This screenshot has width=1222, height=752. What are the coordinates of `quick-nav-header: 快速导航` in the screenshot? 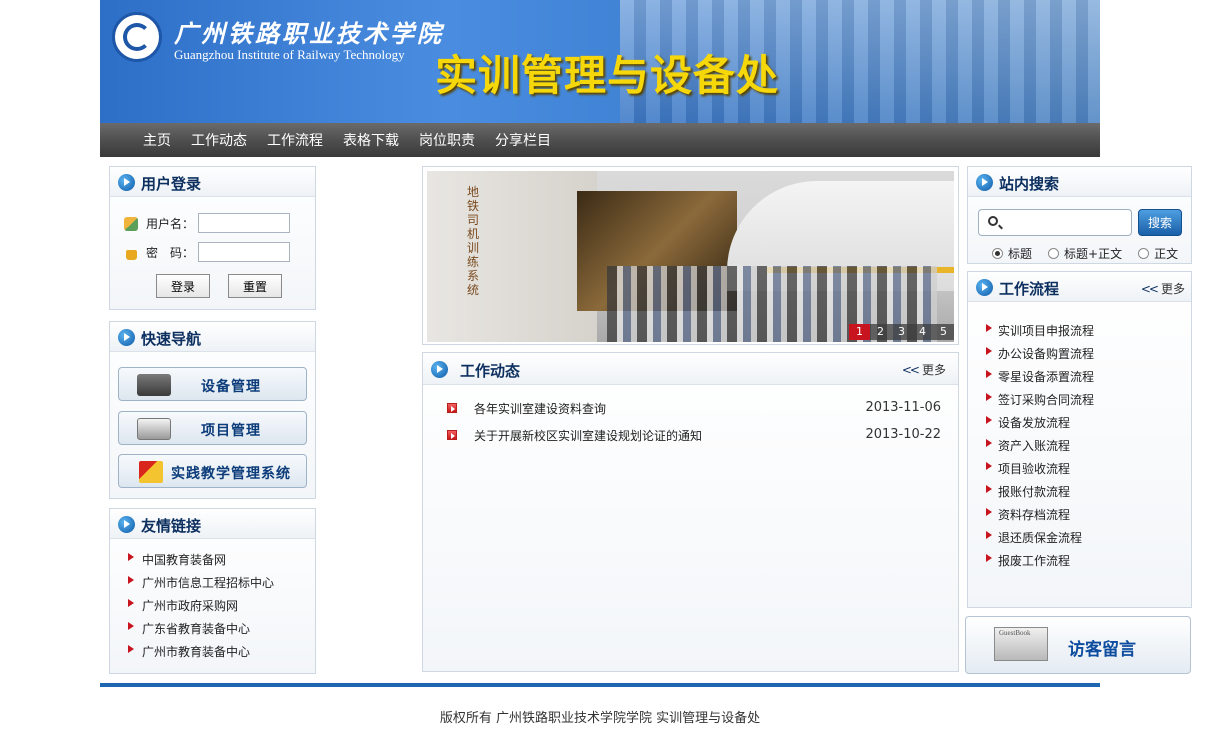 It's located at (212, 337).